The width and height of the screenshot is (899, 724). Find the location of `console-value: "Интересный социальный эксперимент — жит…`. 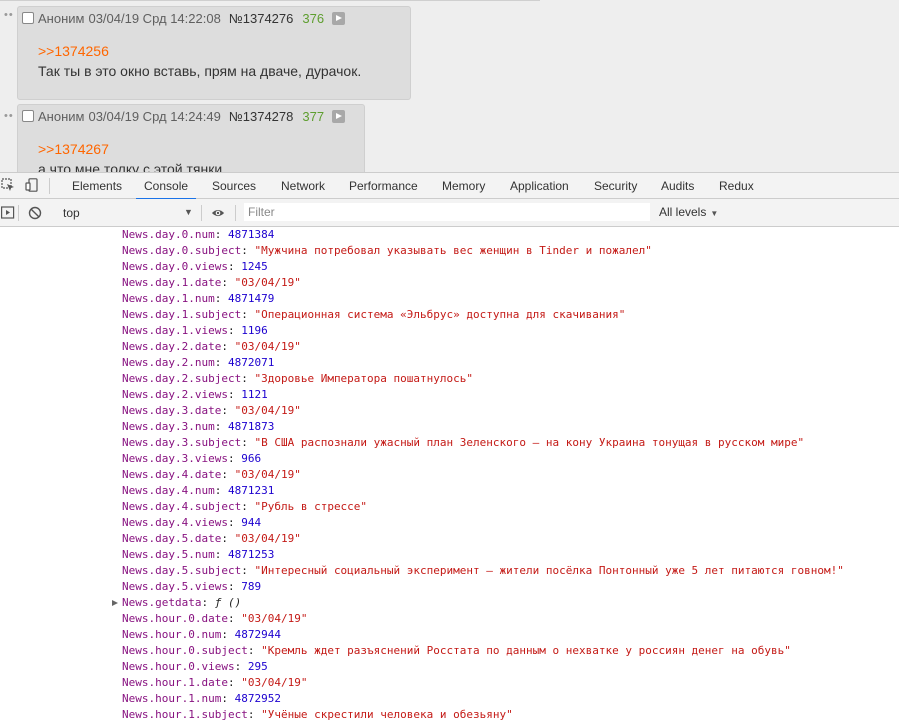

console-value: "Интересный социальный эксперимент — жит… is located at coordinates (549, 570).